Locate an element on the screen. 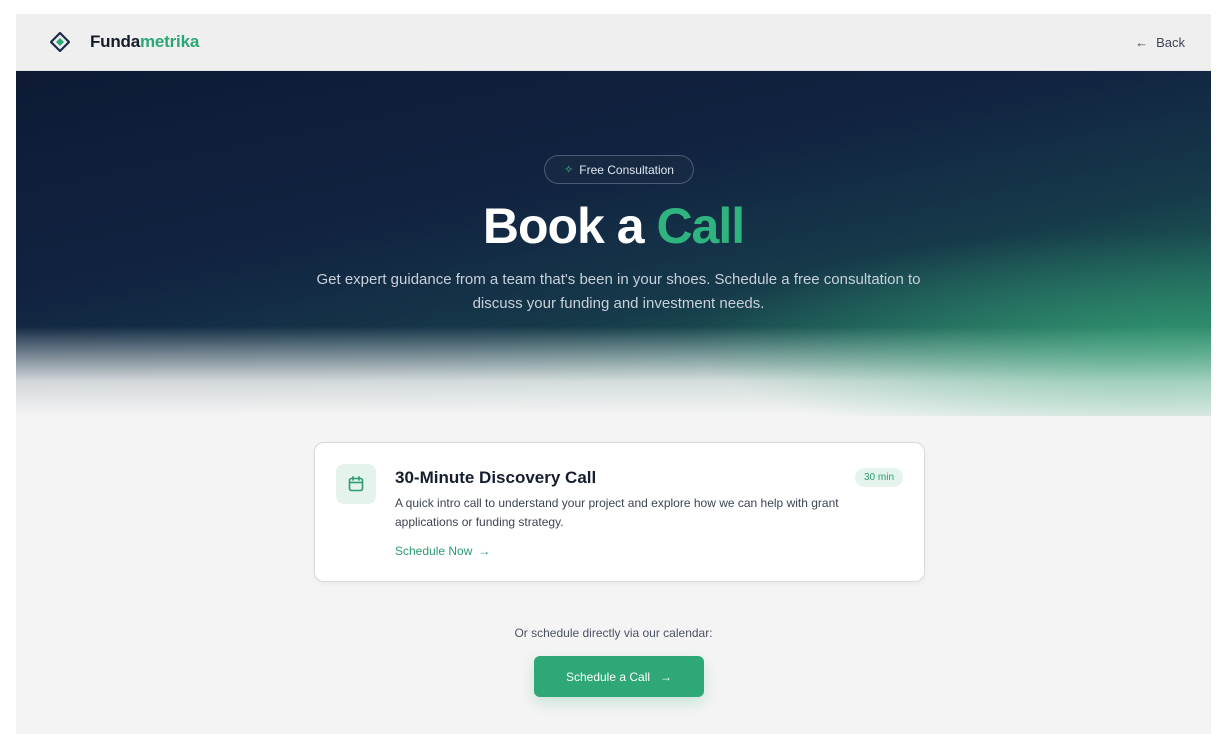 This screenshot has height=734, width=1223. schedule-a-call-button: Schedule a Call → is located at coordinates (619, 676).